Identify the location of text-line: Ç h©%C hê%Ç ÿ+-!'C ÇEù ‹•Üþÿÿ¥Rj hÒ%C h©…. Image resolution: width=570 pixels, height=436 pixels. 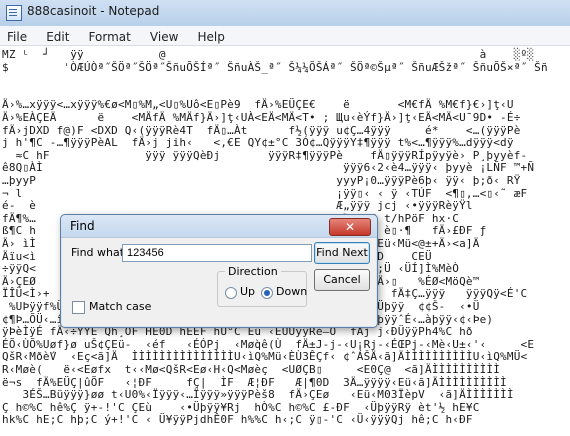
(241, 407).